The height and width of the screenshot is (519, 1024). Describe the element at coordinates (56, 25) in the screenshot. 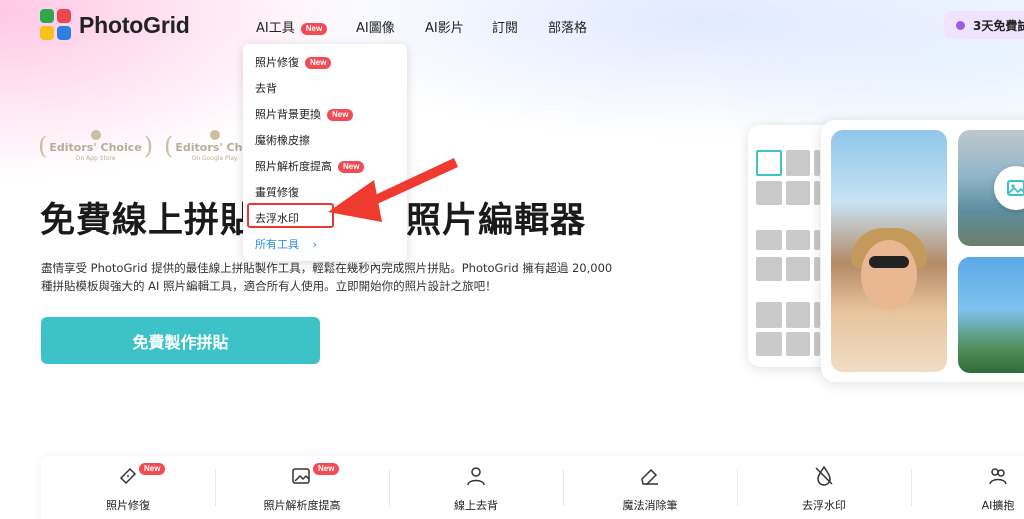

I see `photogrid-logo-icon` at that location.